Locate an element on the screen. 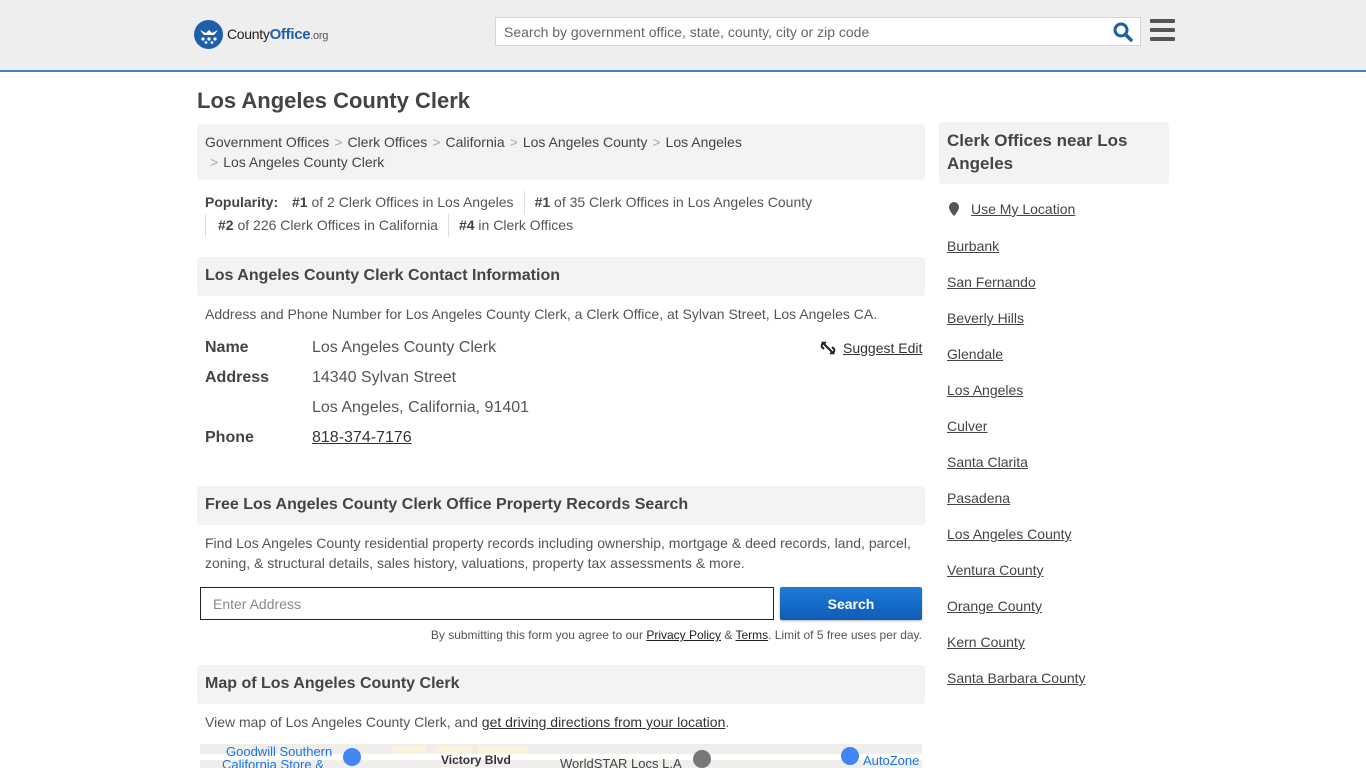 The width and height of the screenshot is (1366, 768). nearby-link-culver: Culver is located at coordinates (967, 426).